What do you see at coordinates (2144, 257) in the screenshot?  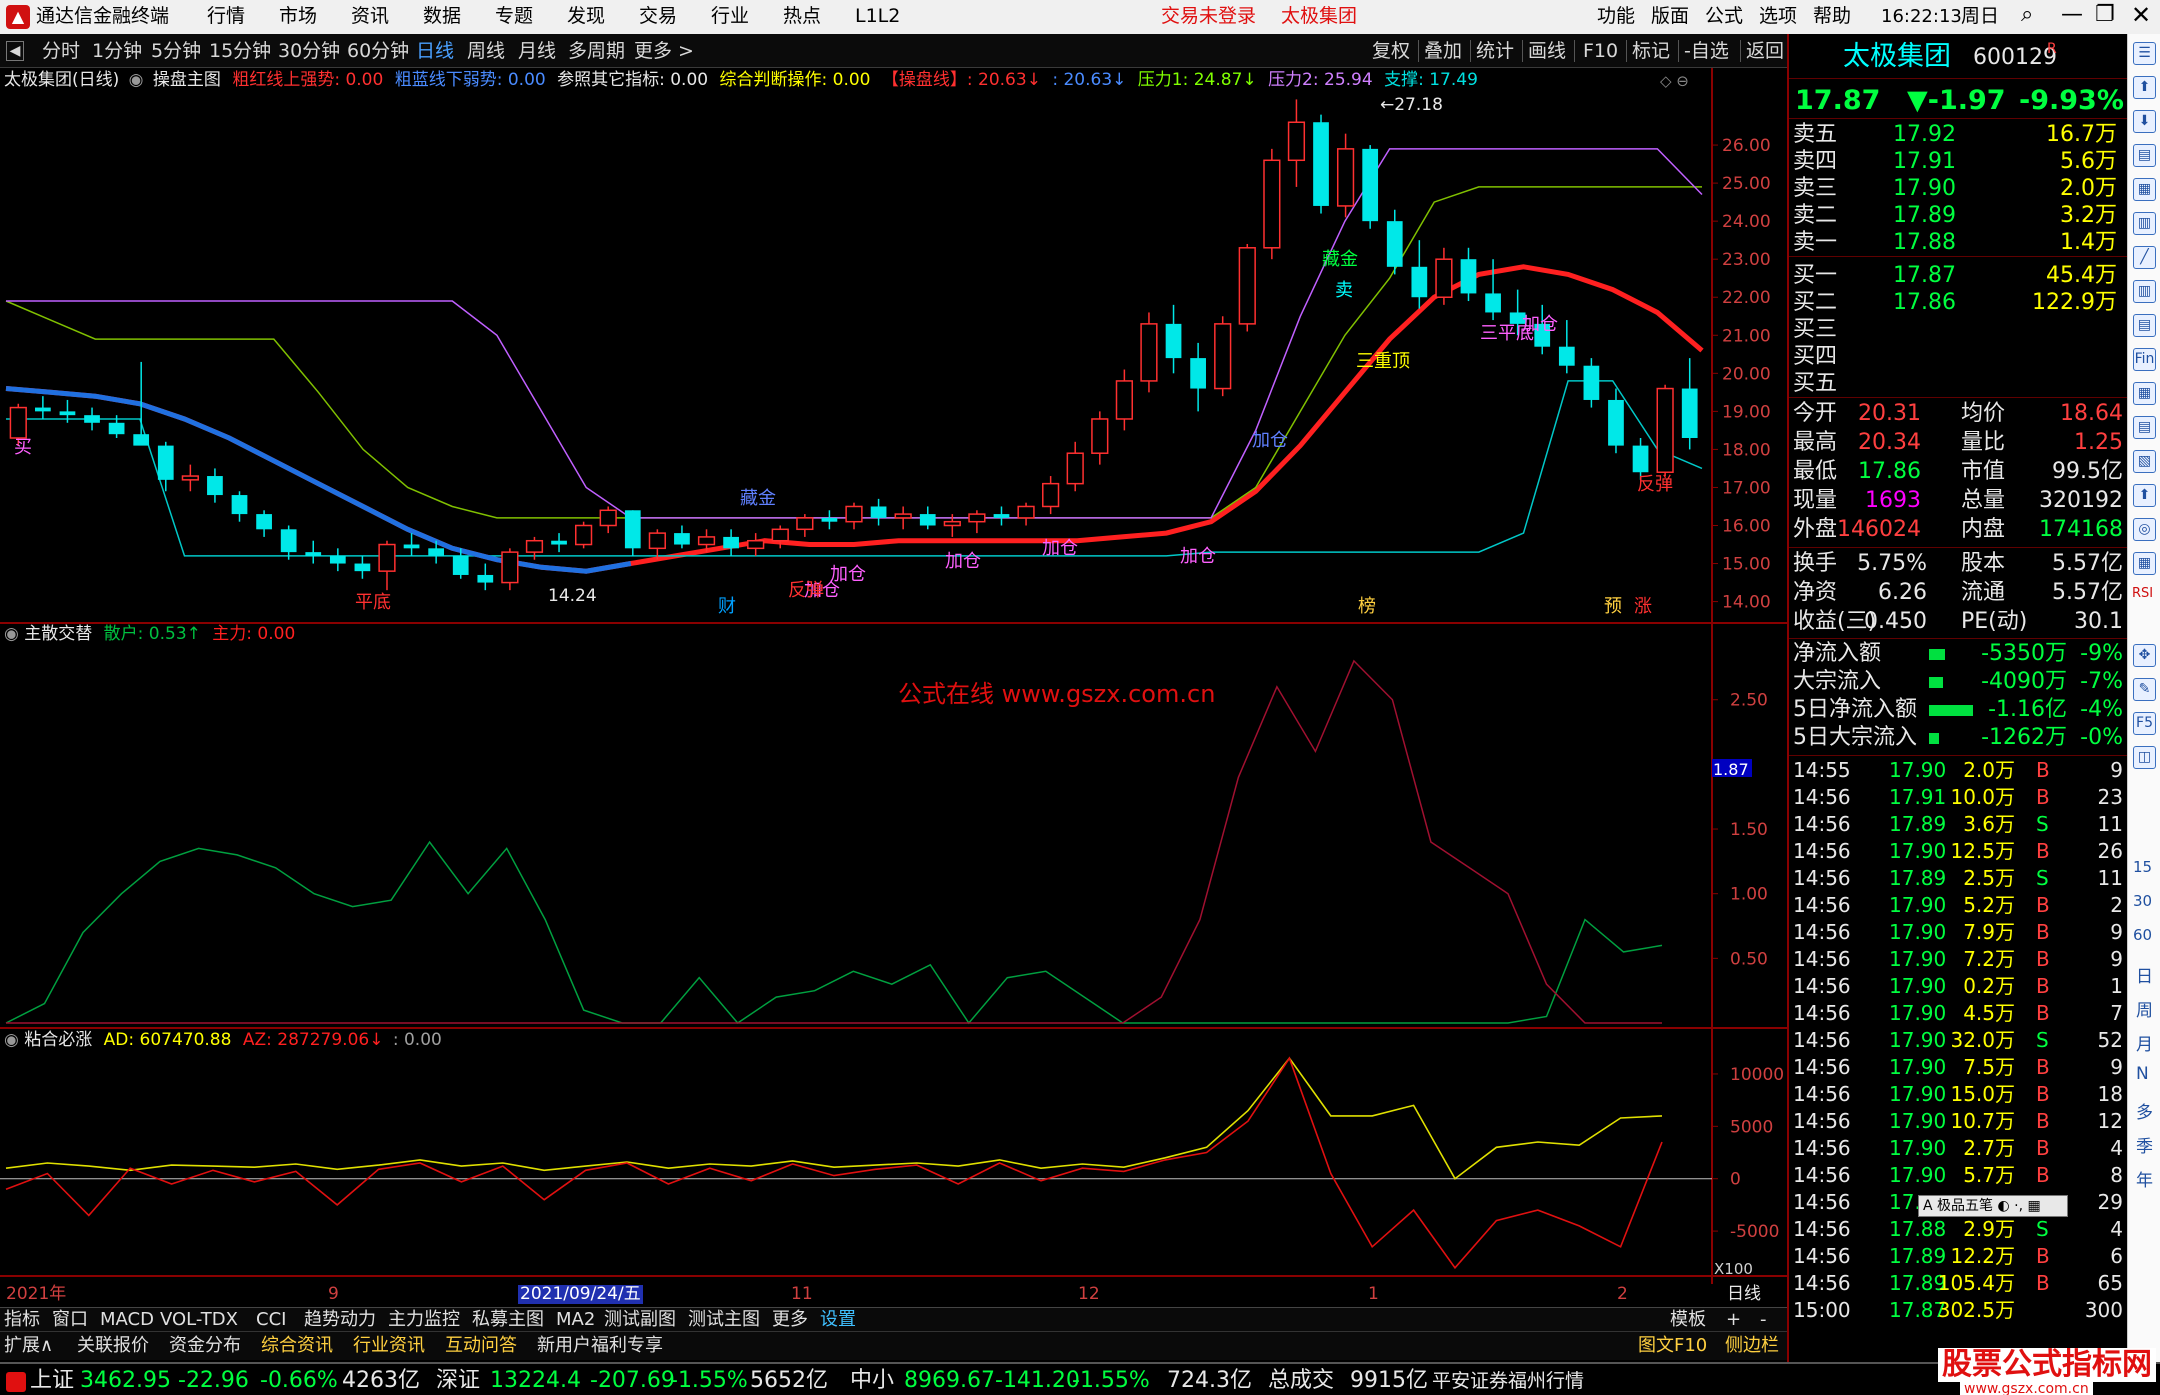 I see `side-tool-icon: ╱` at bounding box center [2144, 257].